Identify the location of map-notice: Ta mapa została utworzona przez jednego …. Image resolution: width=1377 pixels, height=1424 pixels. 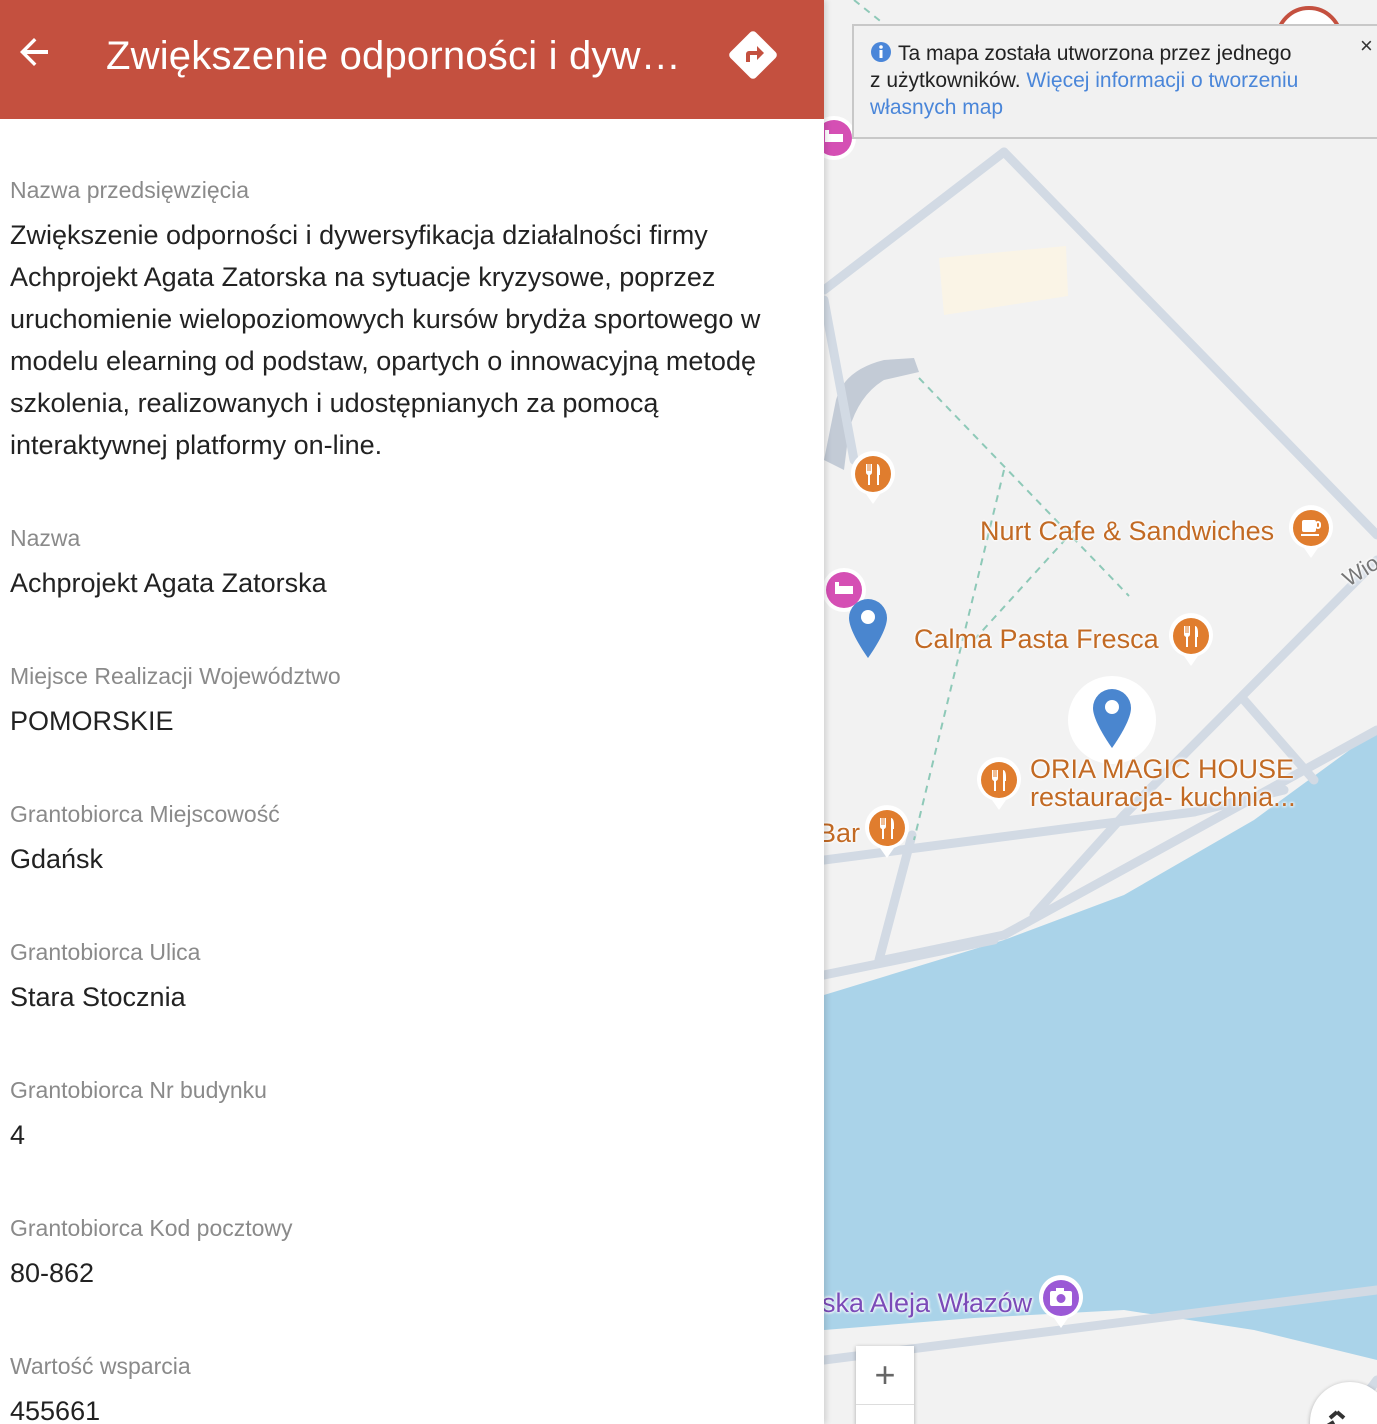
(1114, 81).